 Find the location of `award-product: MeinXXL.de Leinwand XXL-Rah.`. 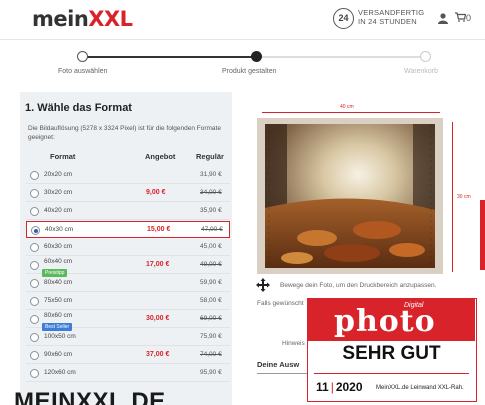

award-product: MeinXXL.de Leinwand XXL-Rah. is located at coordinates (420, 388).